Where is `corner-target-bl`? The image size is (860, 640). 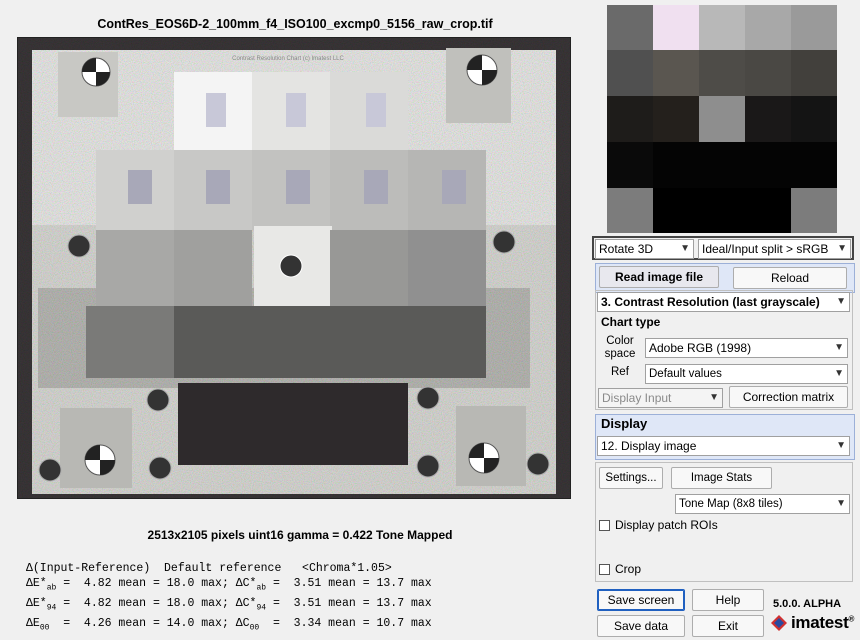
corner-target-bl is located at coordinates (96, 448).